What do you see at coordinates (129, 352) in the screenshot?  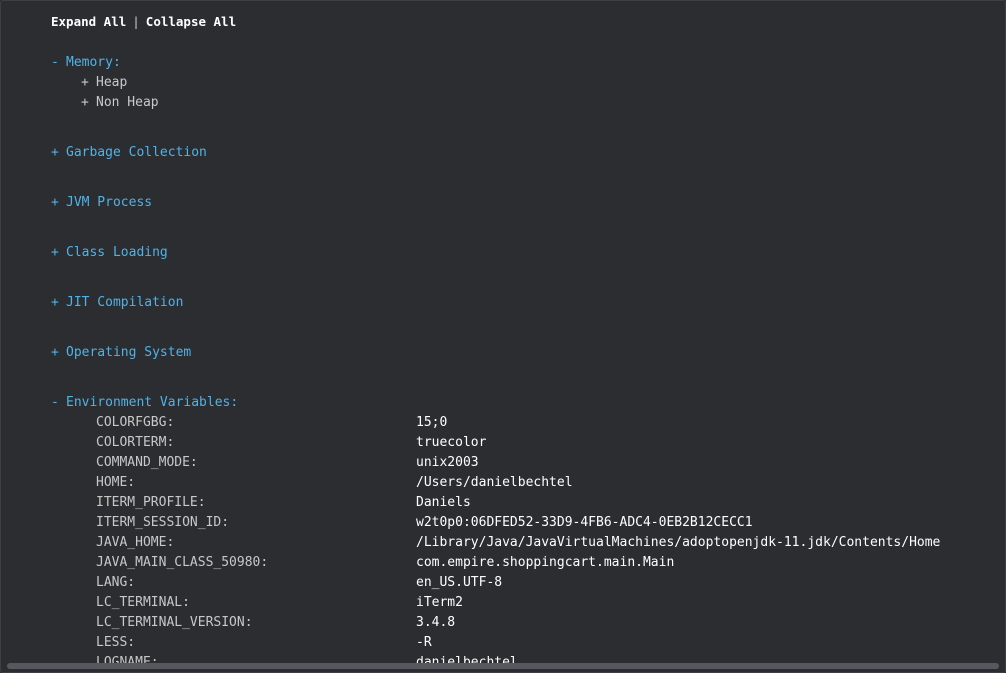 I see `section-operating-system-label: Operating System` at bounding box center [129, 352].